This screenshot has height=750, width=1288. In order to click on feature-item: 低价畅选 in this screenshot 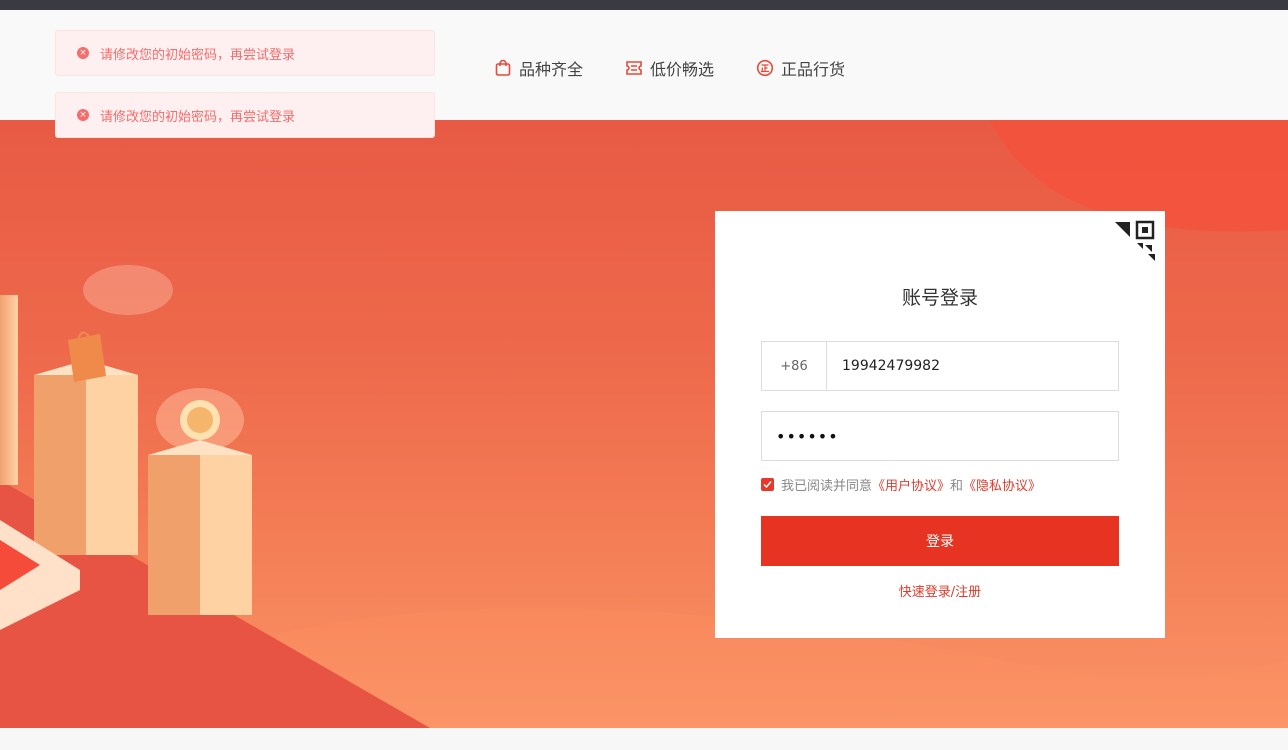, I will do `click(669, 68)`.